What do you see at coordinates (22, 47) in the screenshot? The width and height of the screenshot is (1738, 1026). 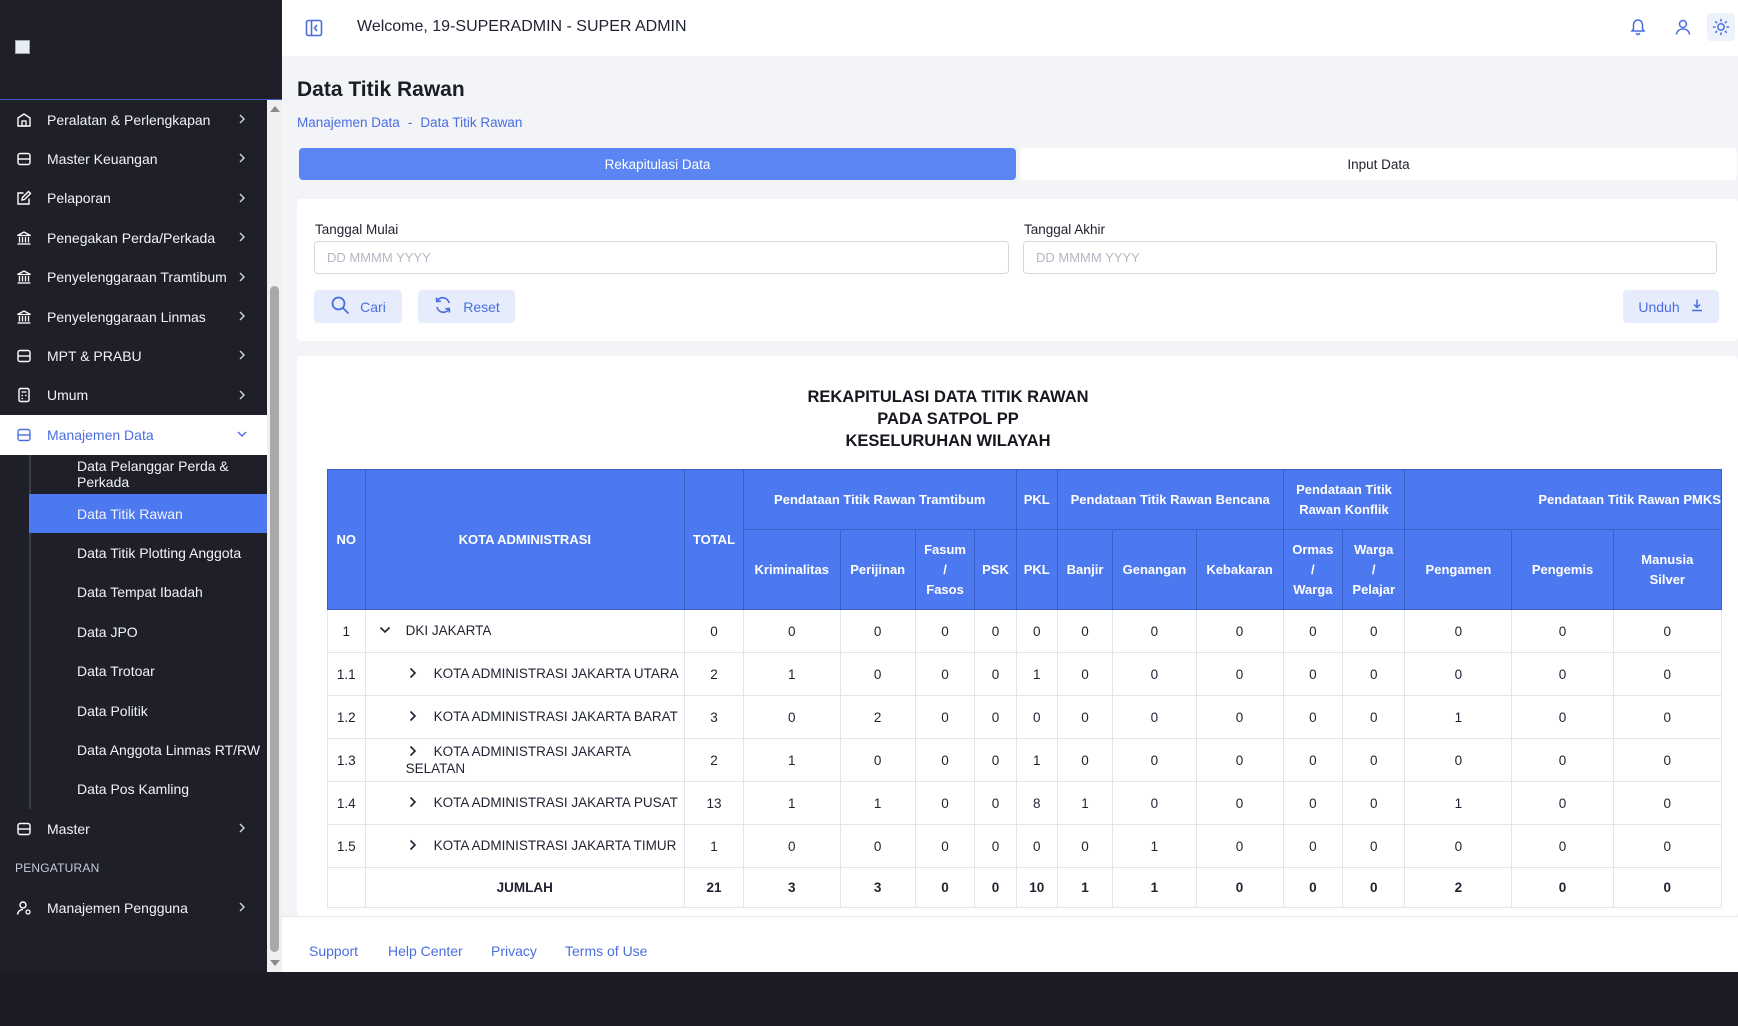 I see `logo-image` at bounding box center [22, 47].